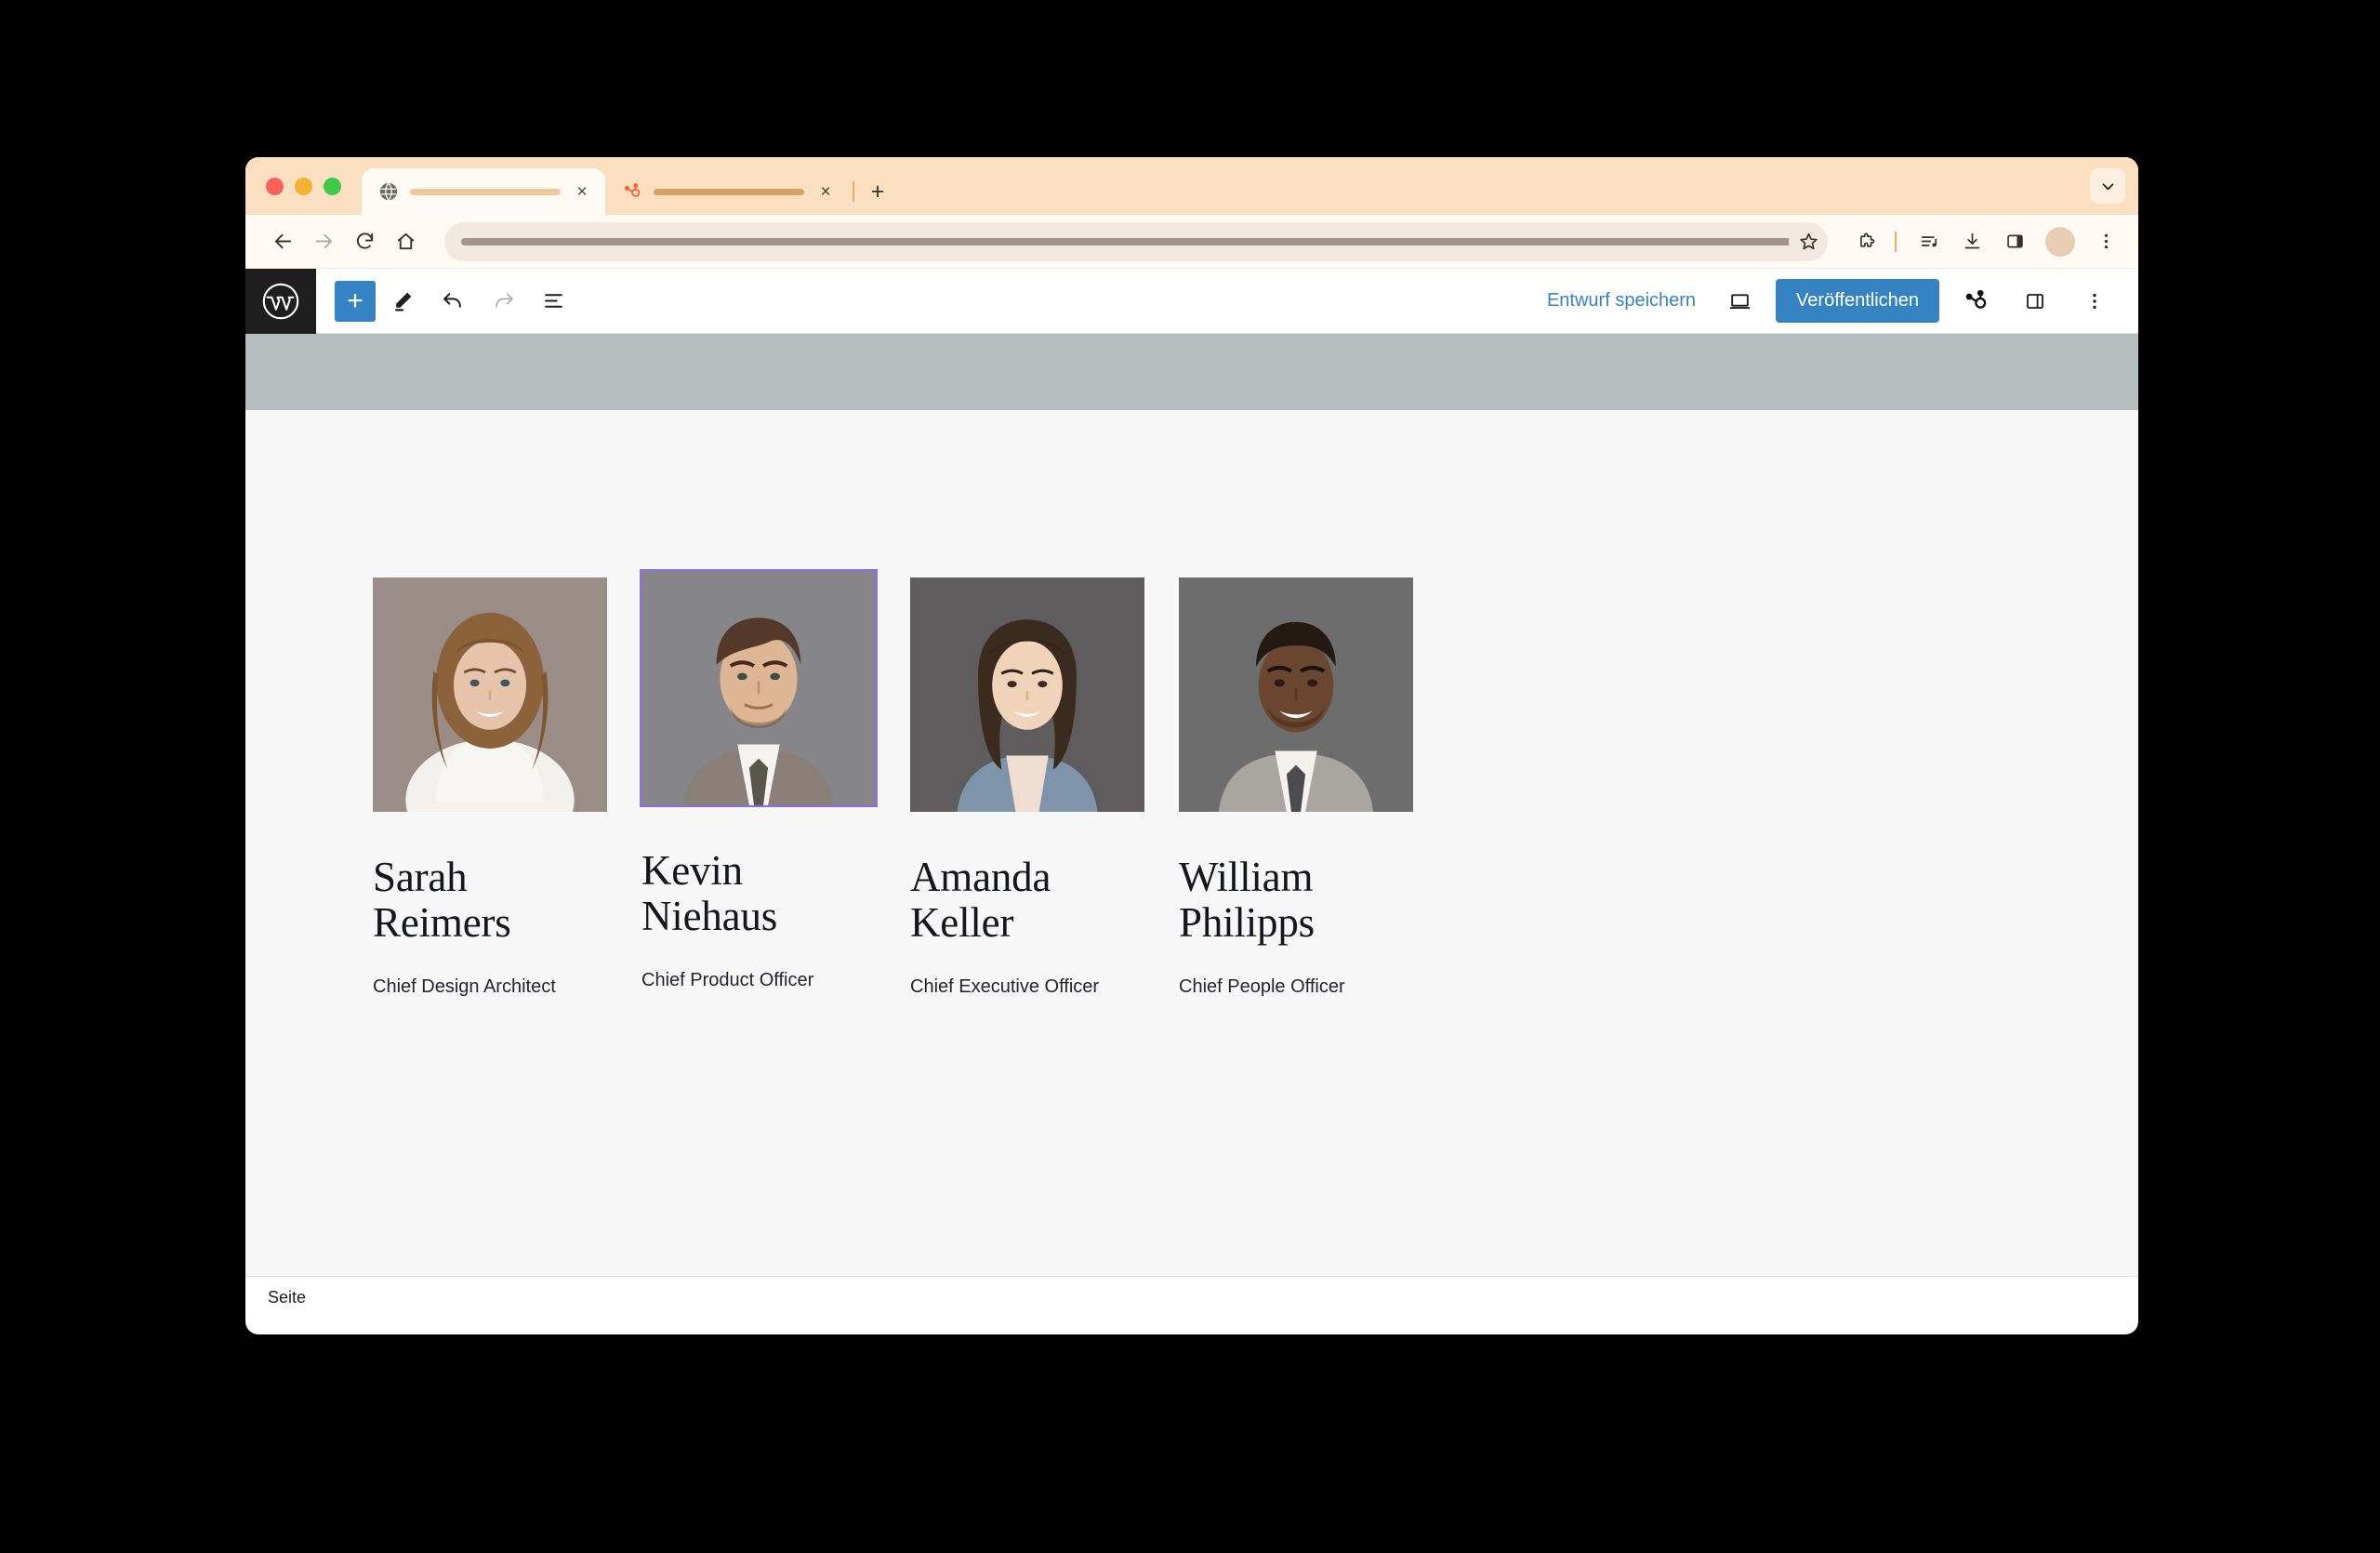  I want to click on side-panel-icon, so click(2014, 241).